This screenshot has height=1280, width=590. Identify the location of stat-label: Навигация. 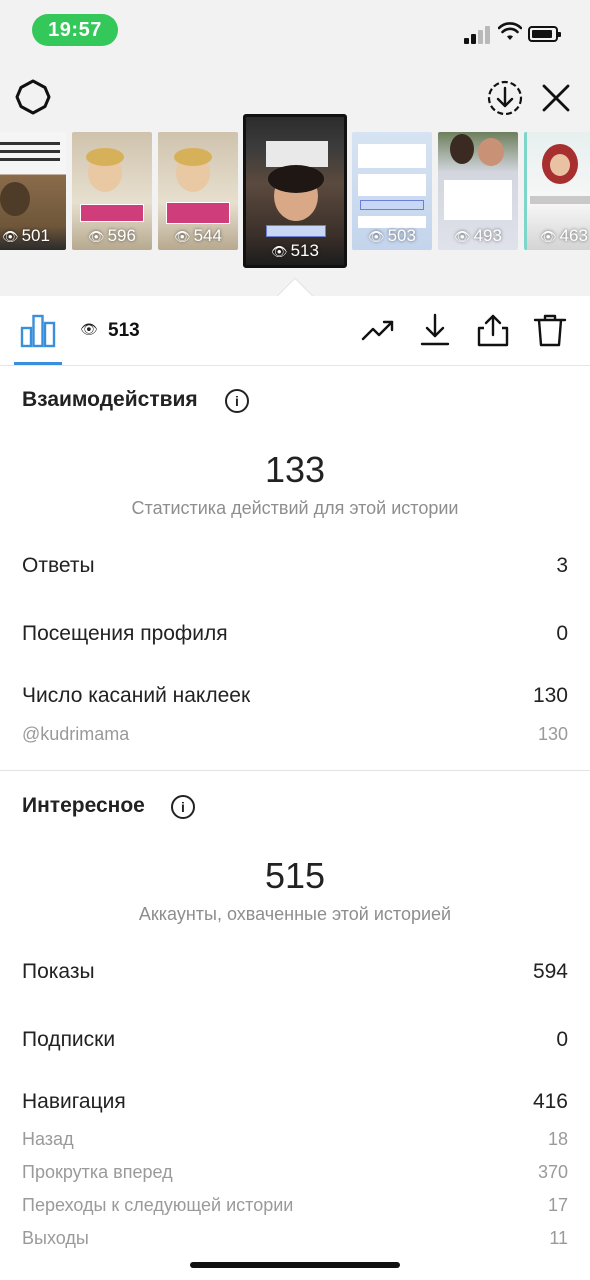
(74, 1101).